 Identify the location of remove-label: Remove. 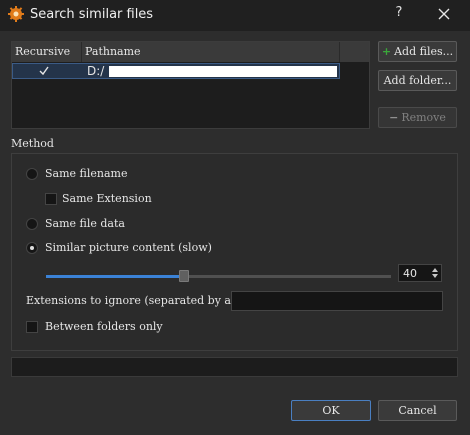
(423, 117).